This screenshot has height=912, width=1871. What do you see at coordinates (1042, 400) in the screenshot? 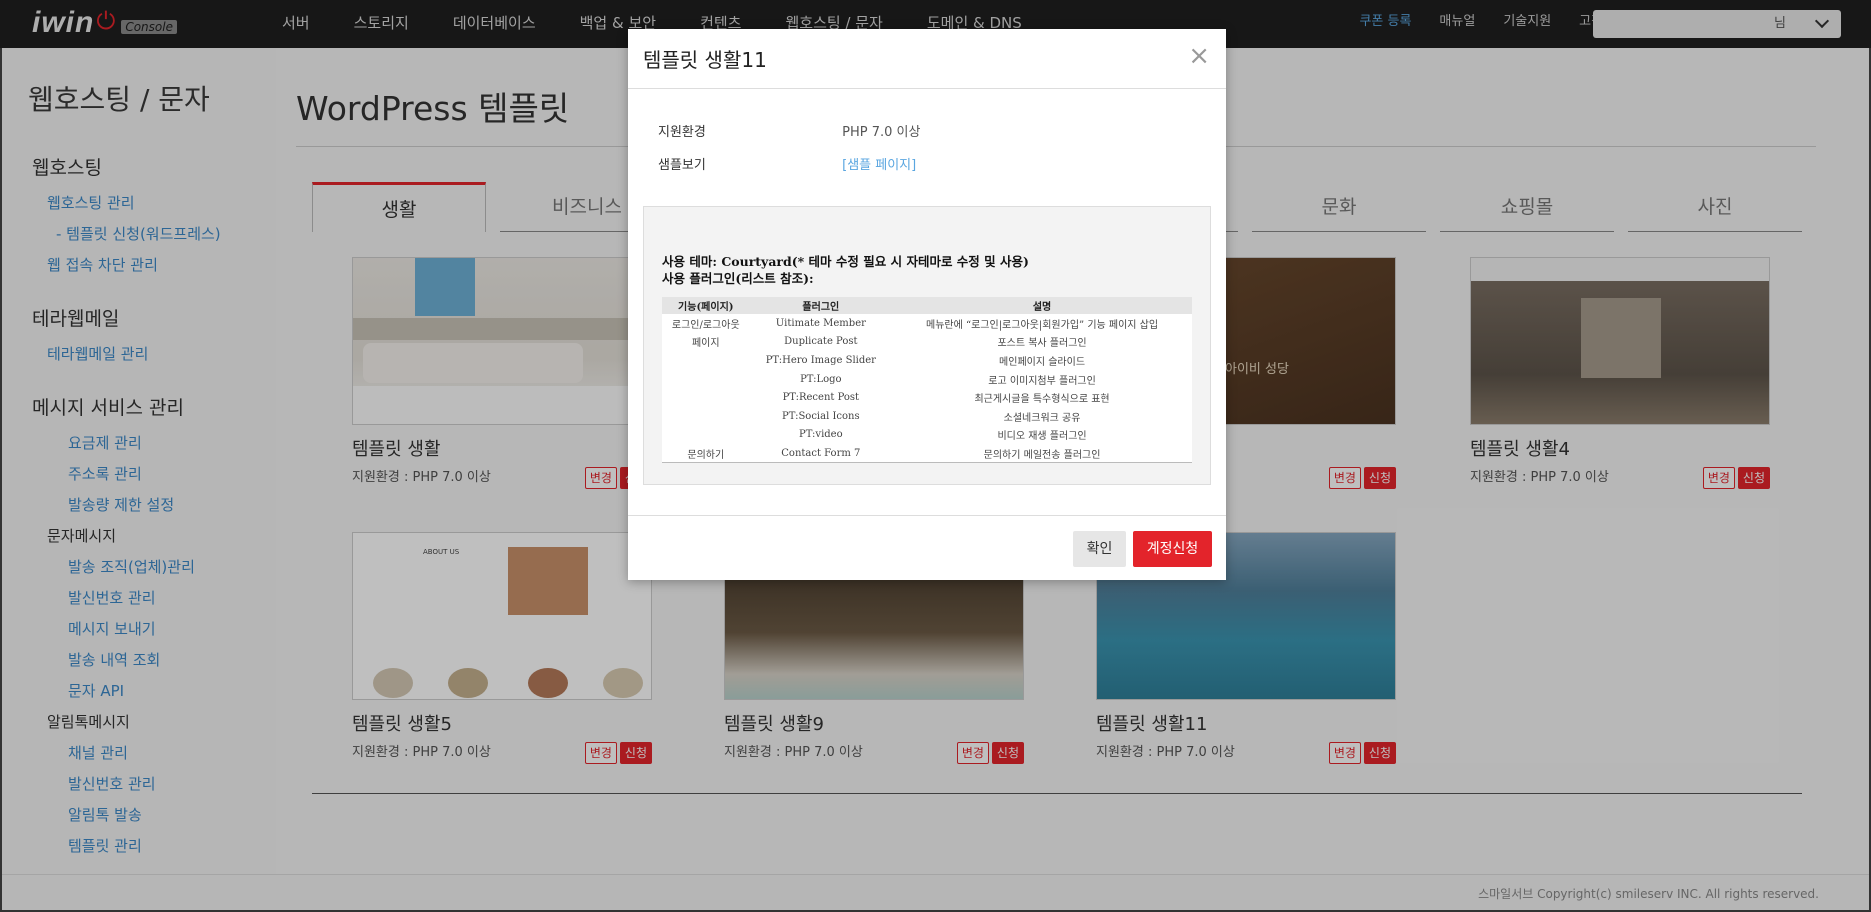
I see `cell-description: 최근게시글을 특수형식으로 표현` at bounding box center [1042, 400].